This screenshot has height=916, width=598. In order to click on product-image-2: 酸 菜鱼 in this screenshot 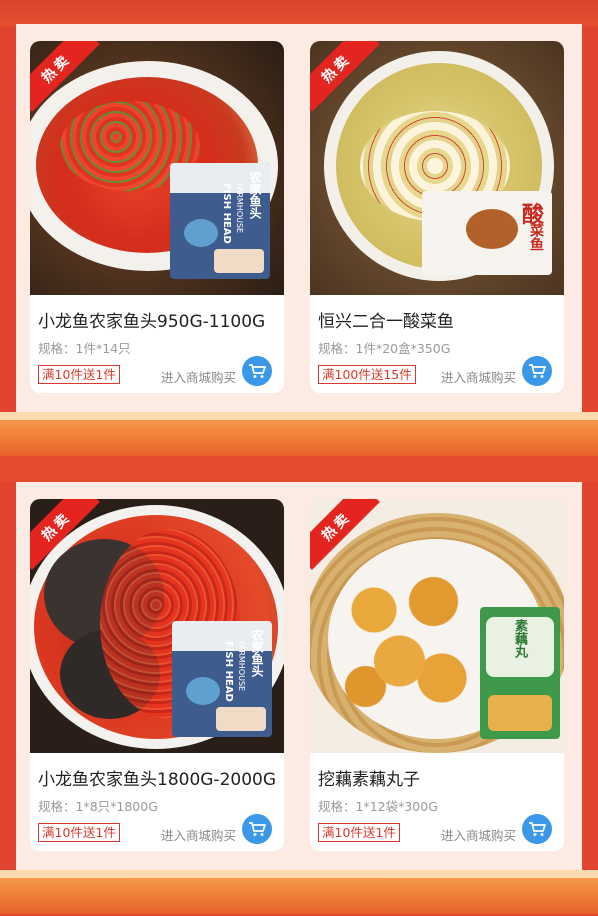, I will do `click(437, 168)`.